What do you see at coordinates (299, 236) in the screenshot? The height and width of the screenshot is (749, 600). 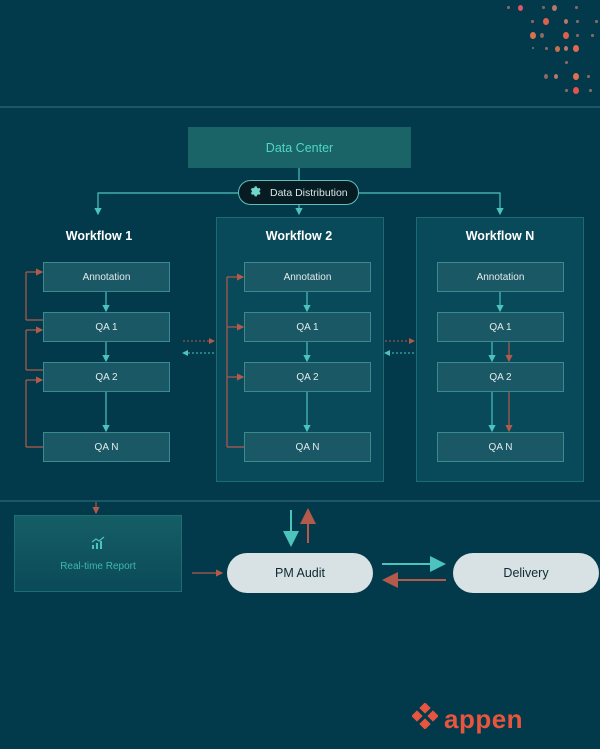 I see `workflow-2-title: Workflow 2` at bounding box center [299, 236].